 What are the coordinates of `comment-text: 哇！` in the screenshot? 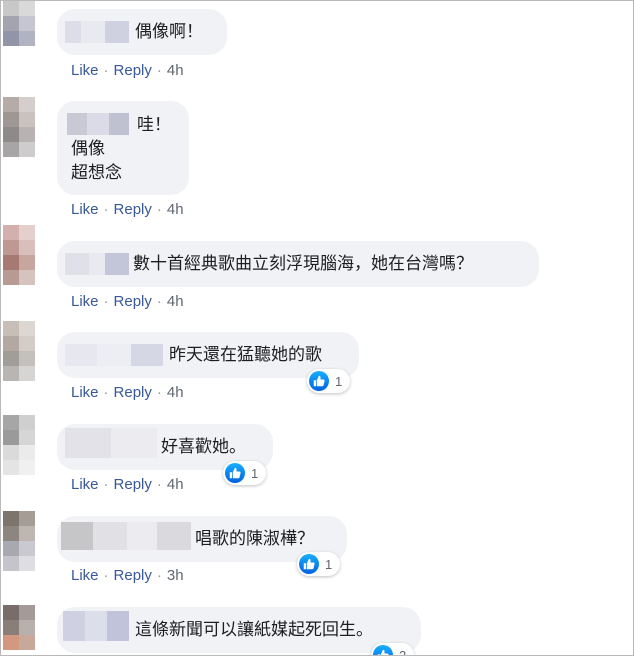 It's located at (154, 125).